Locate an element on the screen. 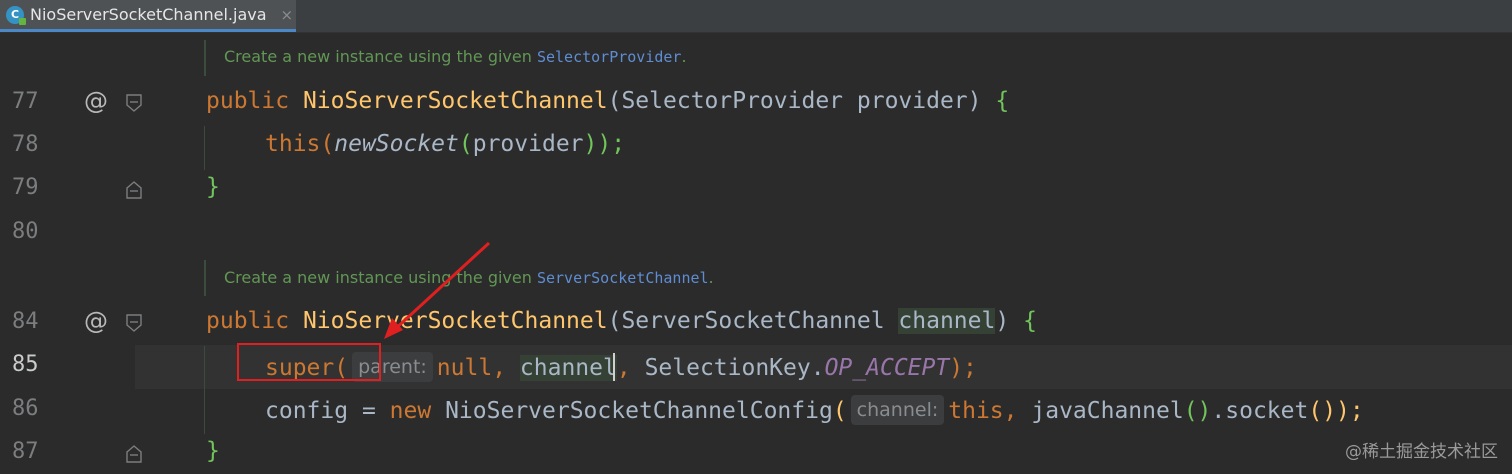 This screenshot has width=1512, height=474. watermark: @稀土掘金技术社区 is located at coordinates (1421, 452).